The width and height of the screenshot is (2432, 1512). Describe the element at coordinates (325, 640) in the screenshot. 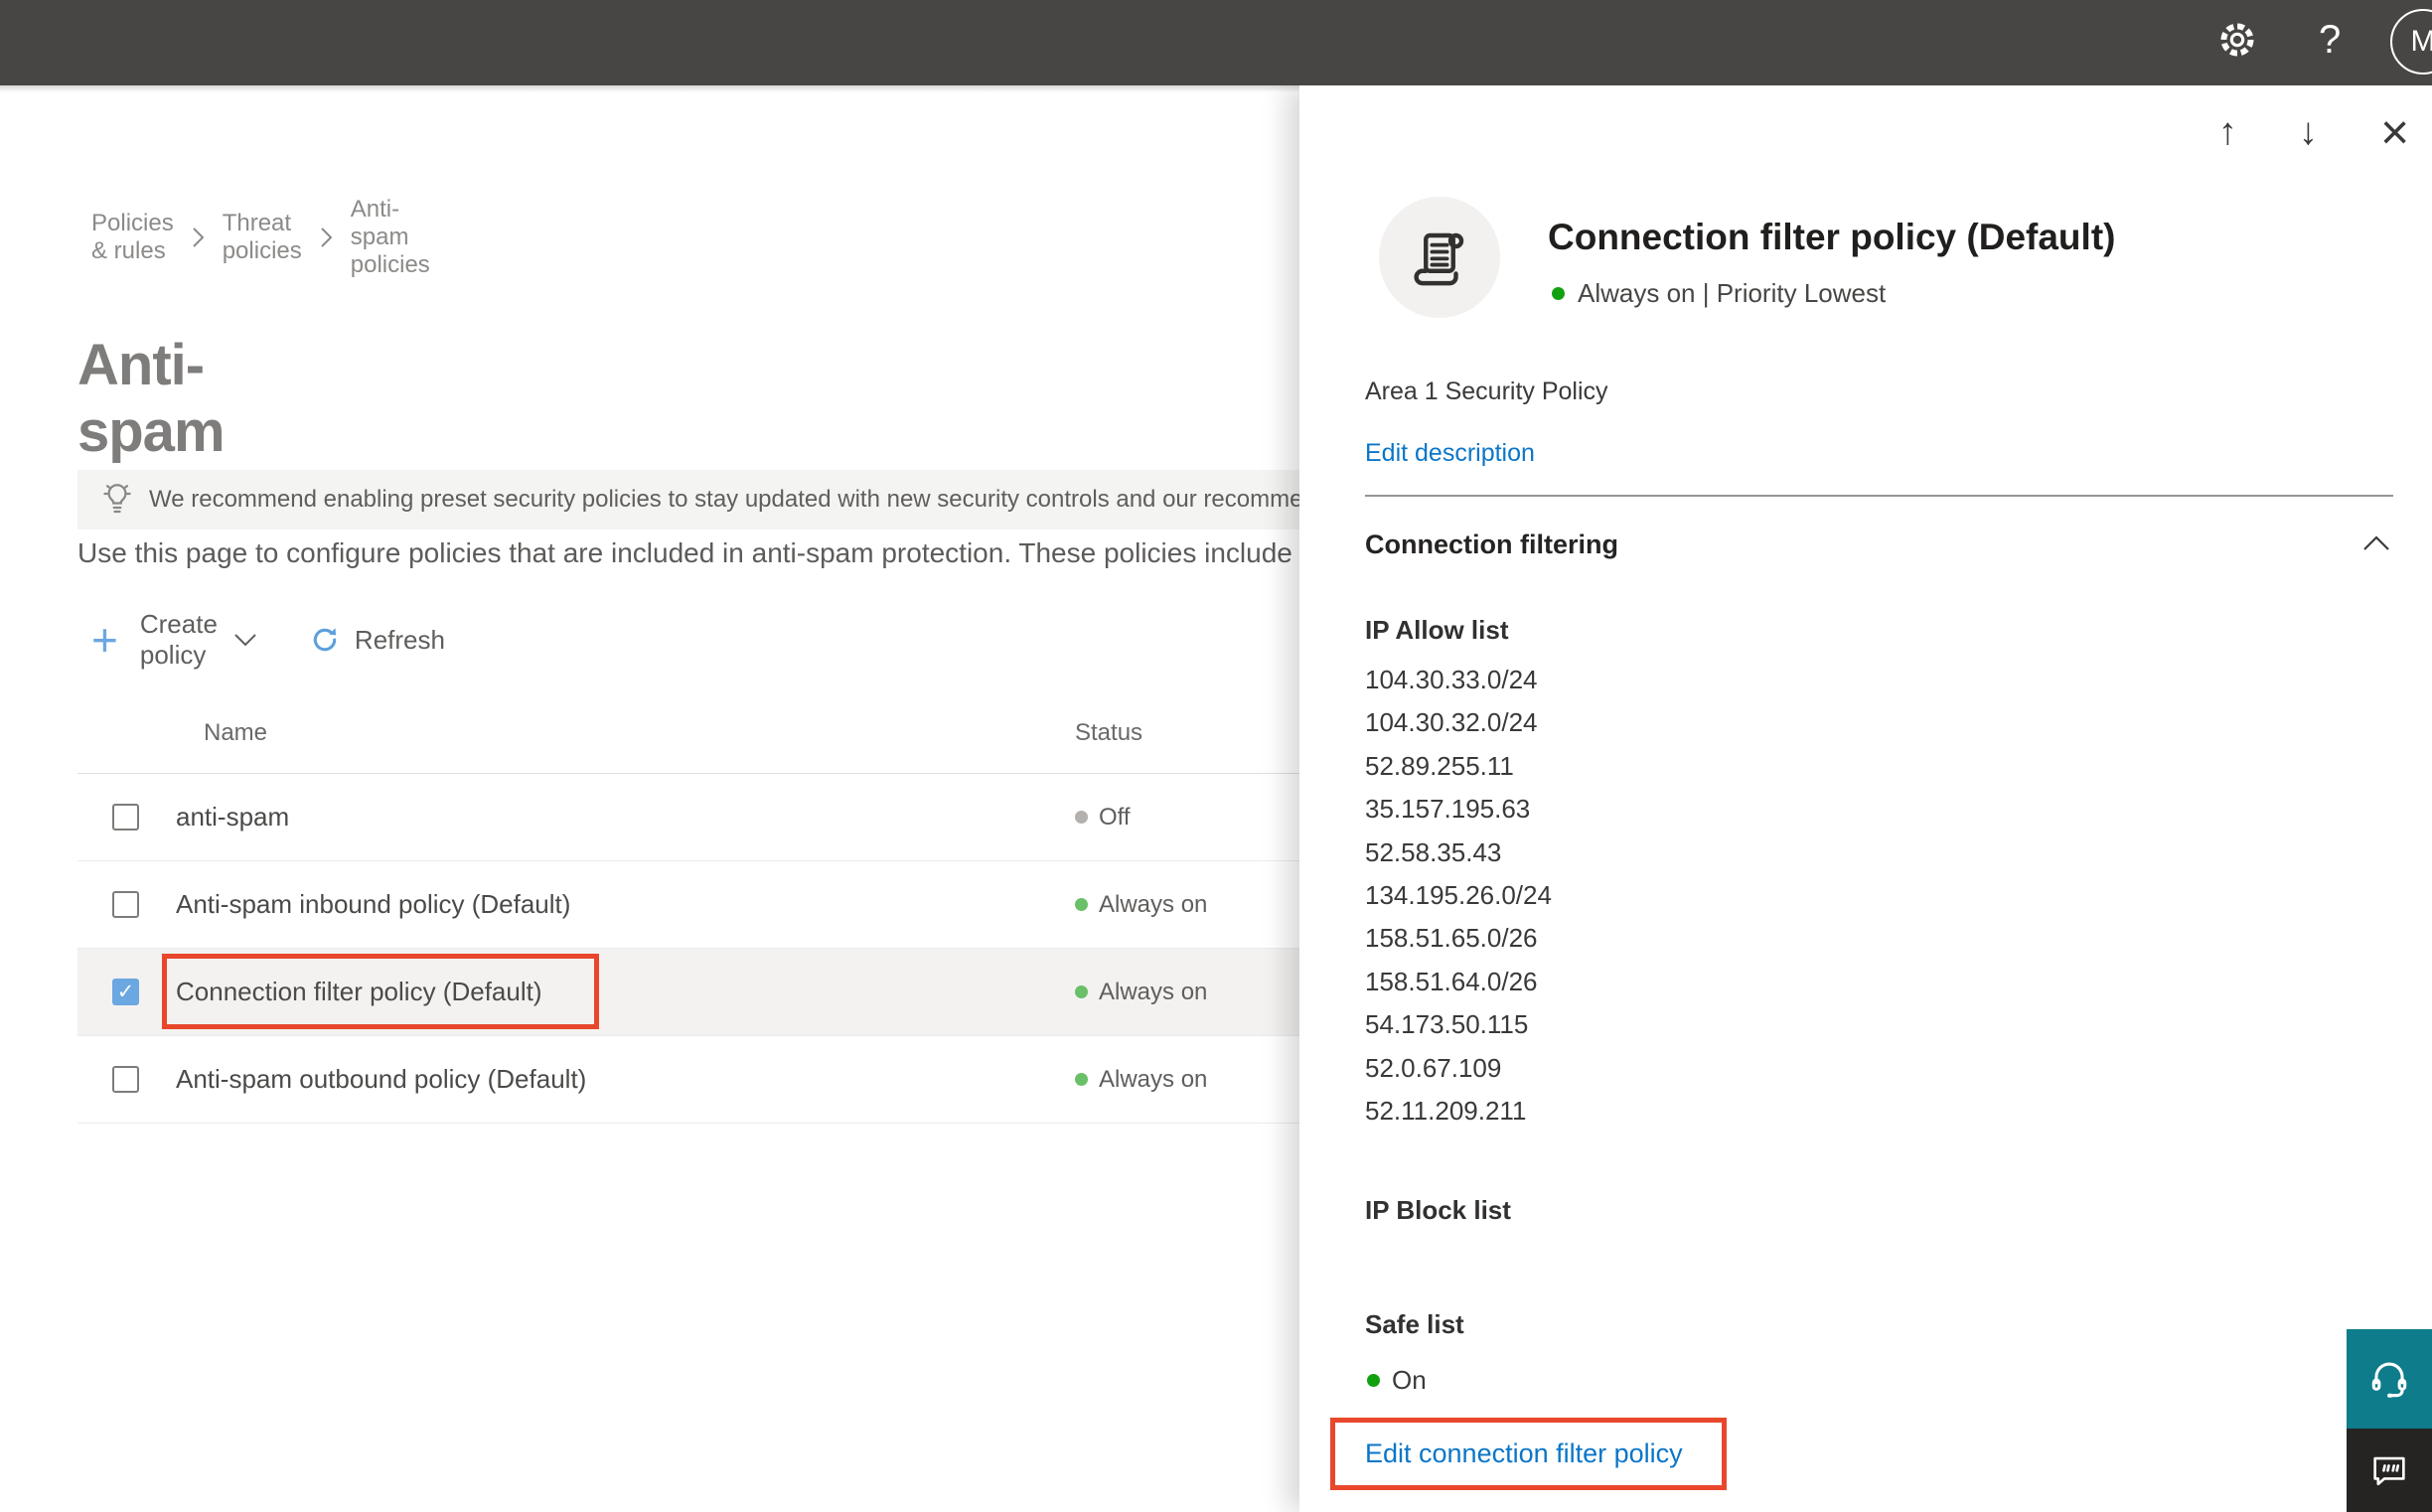

I see `refresh-icon` at that location.